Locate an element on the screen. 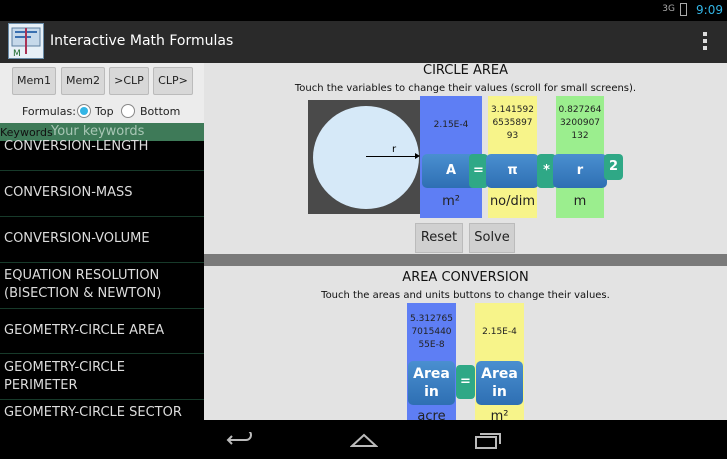 The height and width of the screenshot is (459, 727). overflow-menu-icon is located at coordinates (705, 41).